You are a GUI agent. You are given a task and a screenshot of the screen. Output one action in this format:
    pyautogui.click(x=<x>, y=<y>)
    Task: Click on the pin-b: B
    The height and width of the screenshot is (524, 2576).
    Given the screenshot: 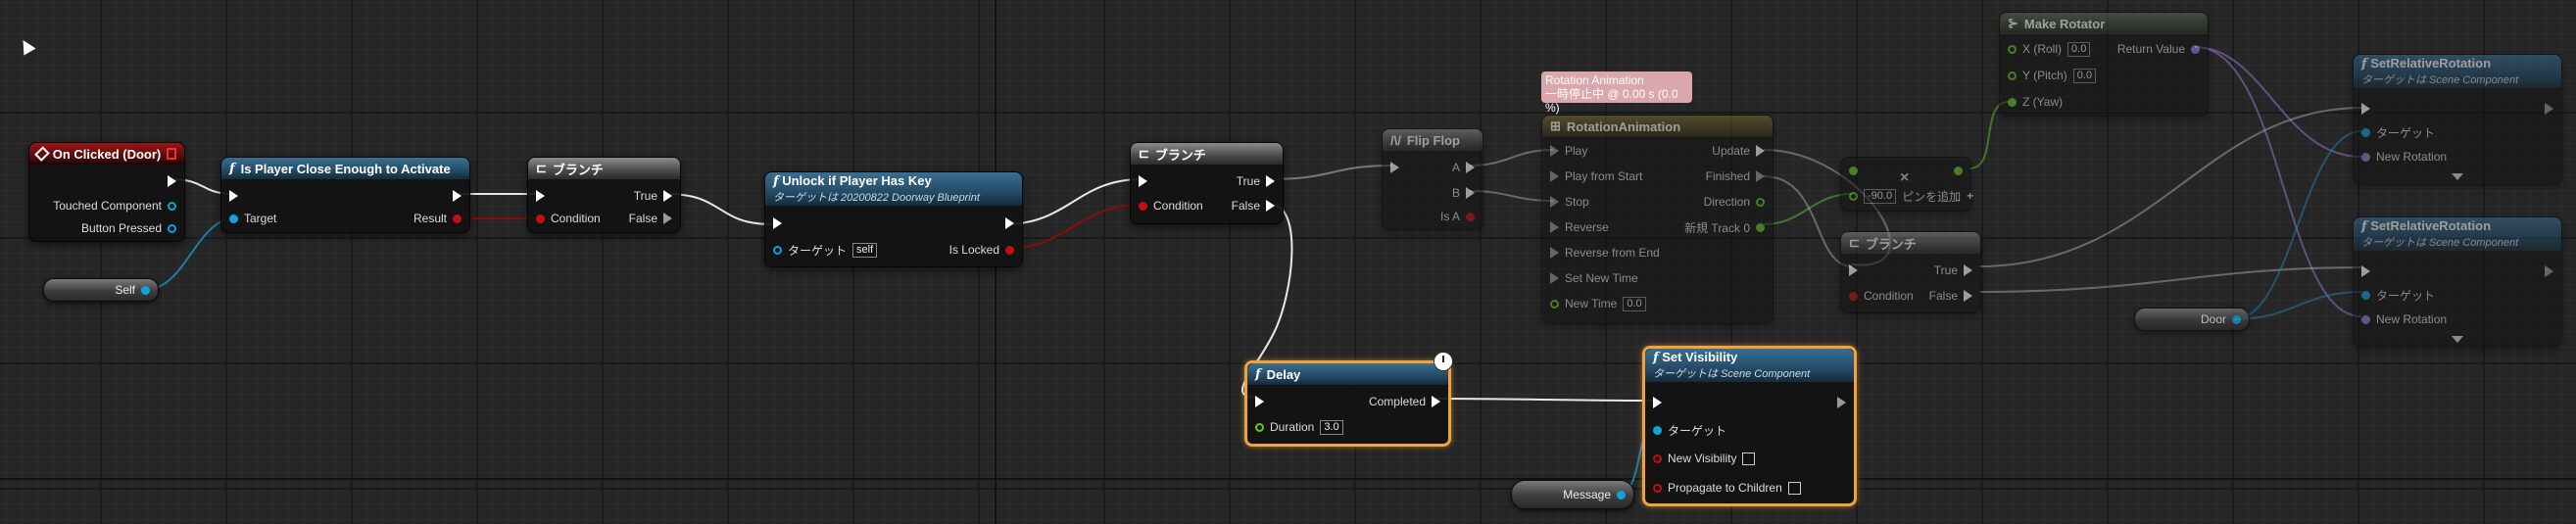 What is the action you would take?
    pyautogui.click(x=1463, y=193)
    